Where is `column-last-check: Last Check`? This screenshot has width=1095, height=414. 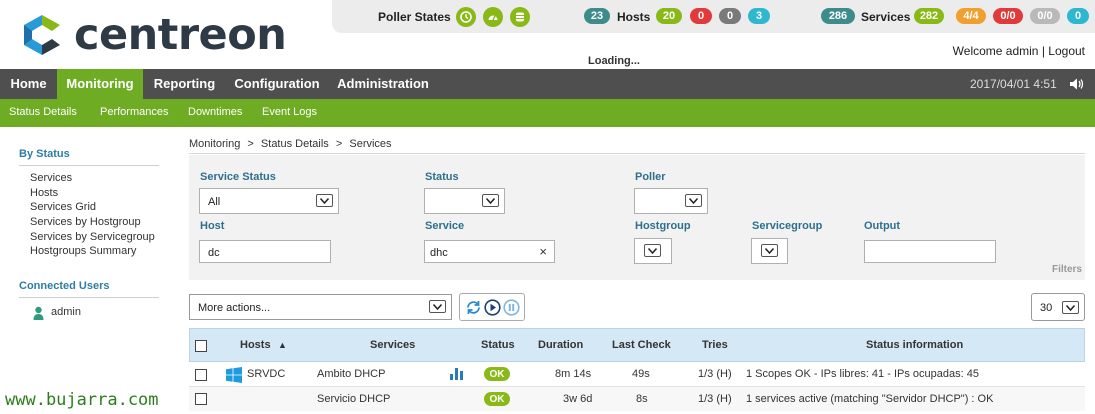 column-last-check: Last Check is located at coordinates (641, 345).